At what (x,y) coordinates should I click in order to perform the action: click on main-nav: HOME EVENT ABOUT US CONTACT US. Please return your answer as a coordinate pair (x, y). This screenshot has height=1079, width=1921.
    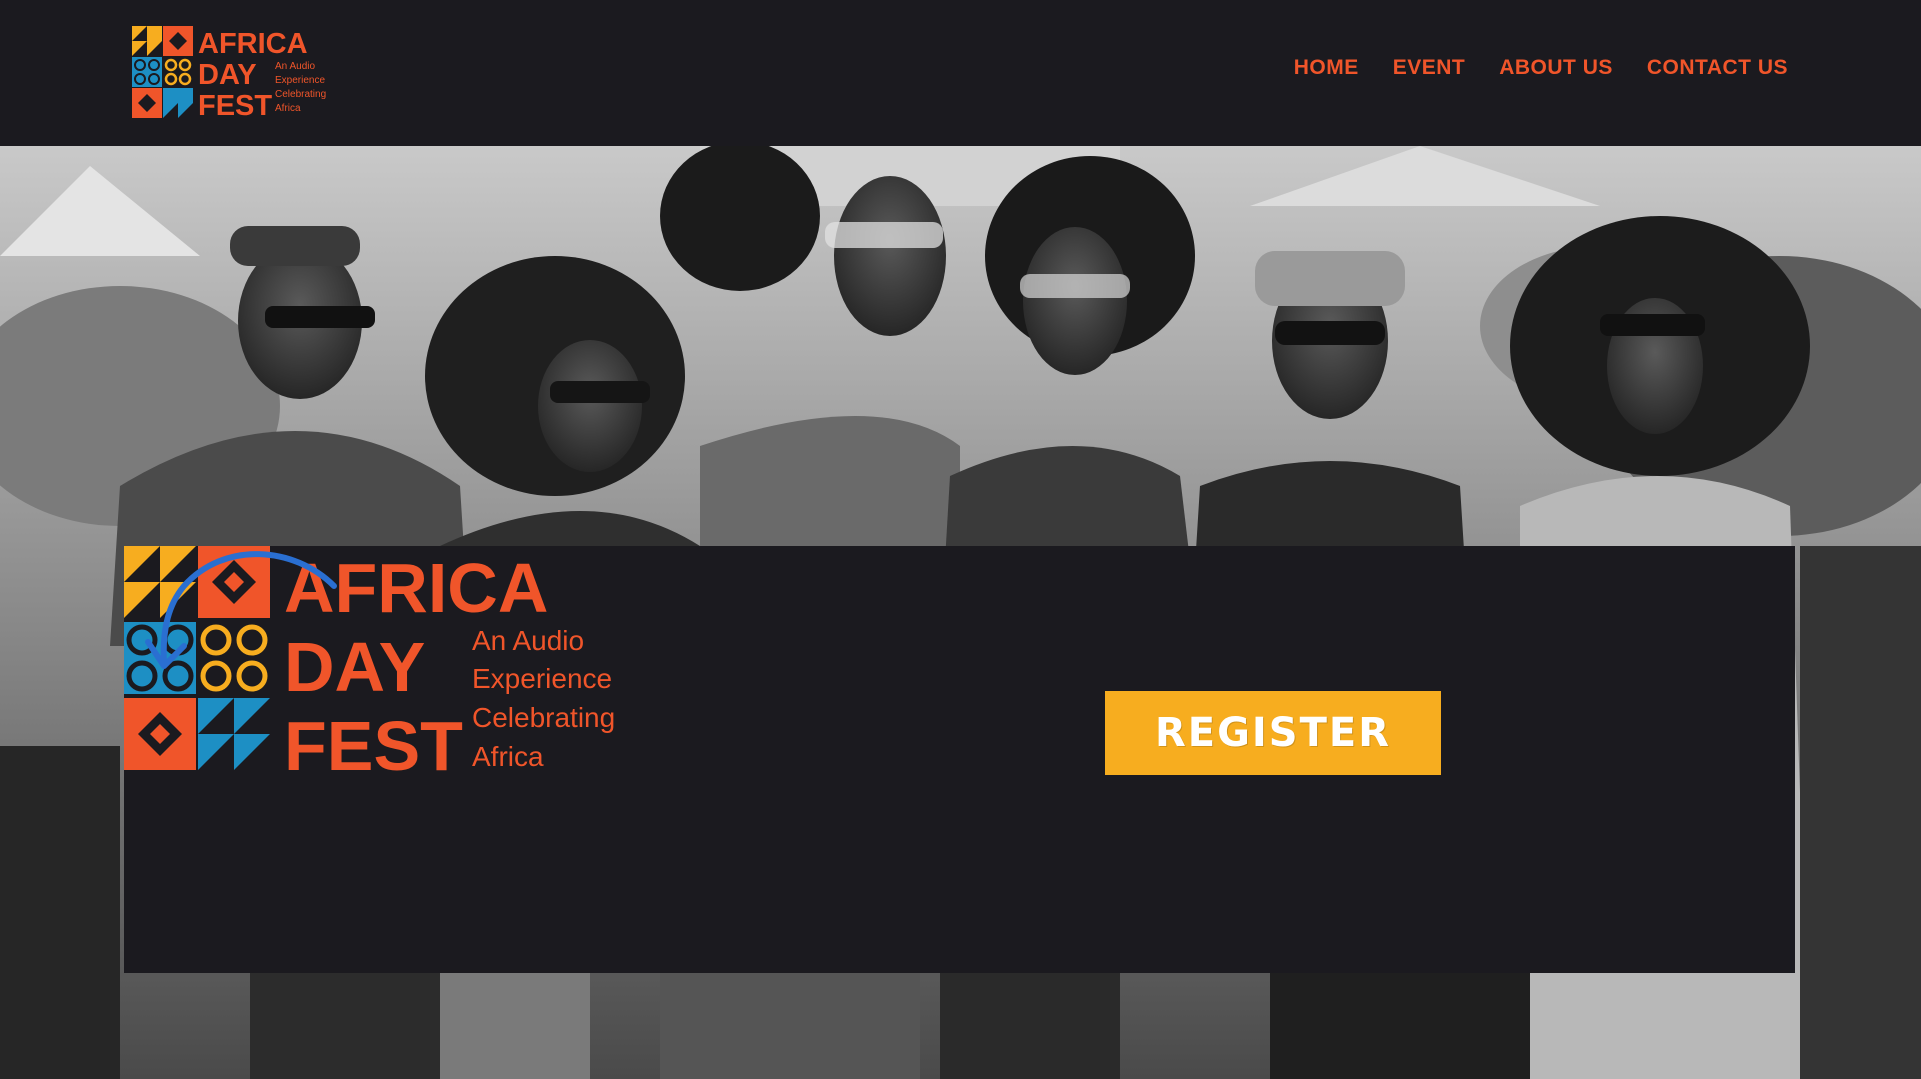
    Looking at the image, I should click on (1541, 68).